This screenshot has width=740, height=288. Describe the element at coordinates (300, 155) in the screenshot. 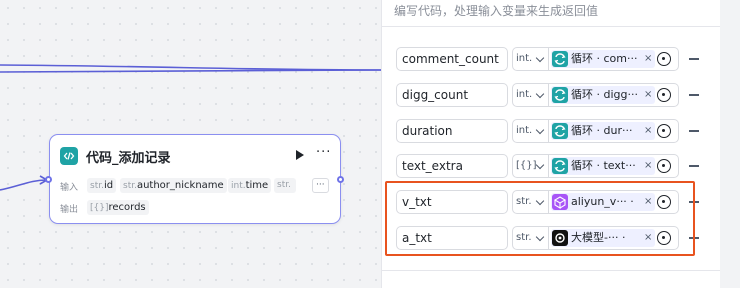

I see `play-icon` at that location.